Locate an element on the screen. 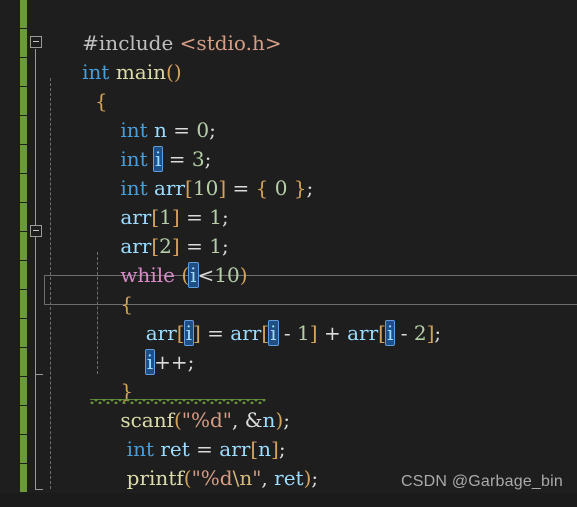 This screenshot has width=577, height=507. code-line-6: int arr[10] = { 0 }; is located at coordinates (288, 172).